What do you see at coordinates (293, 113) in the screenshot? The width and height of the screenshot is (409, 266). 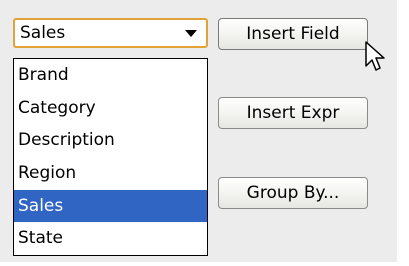 I see `insert-expr-button: Insert Expr` at bounding box center [293, 113].